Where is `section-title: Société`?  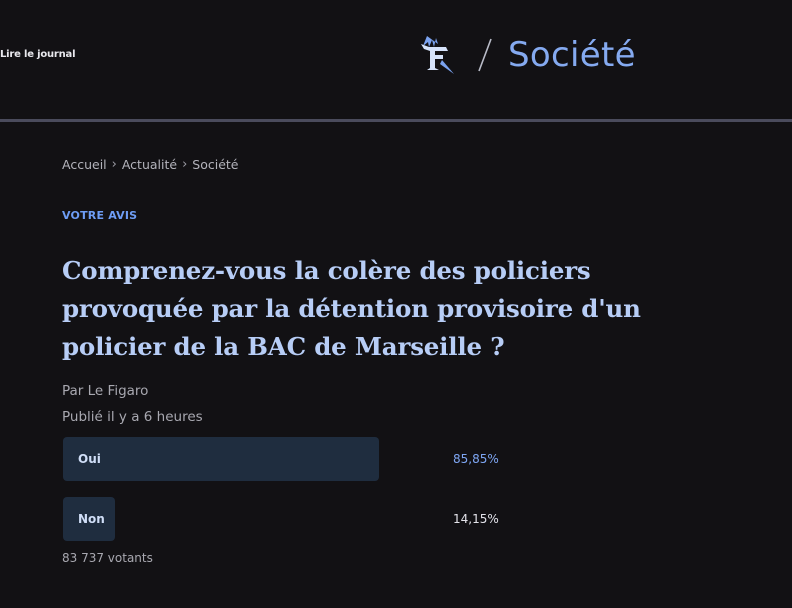
section-title: Société is located at coordinates (572, 55).